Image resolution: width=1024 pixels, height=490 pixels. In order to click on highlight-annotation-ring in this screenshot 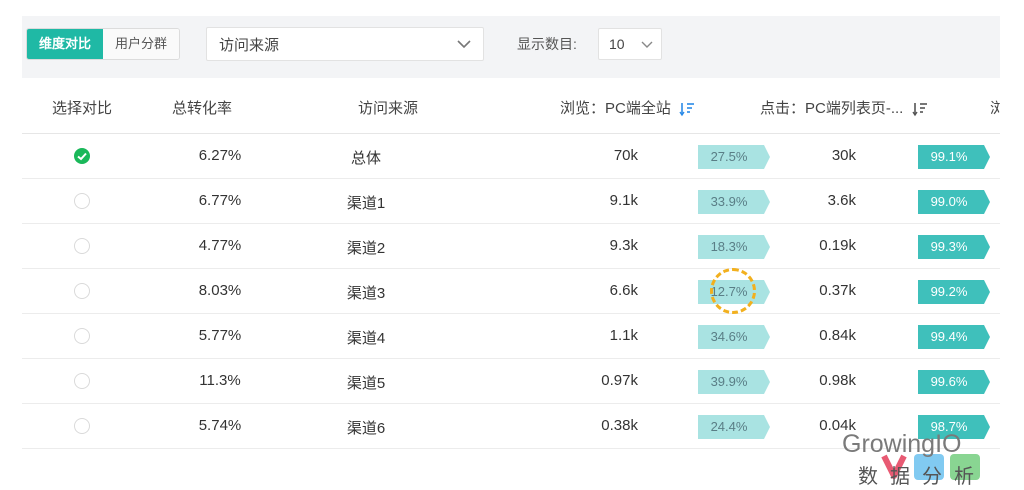, I will do `click(733, 291)`.